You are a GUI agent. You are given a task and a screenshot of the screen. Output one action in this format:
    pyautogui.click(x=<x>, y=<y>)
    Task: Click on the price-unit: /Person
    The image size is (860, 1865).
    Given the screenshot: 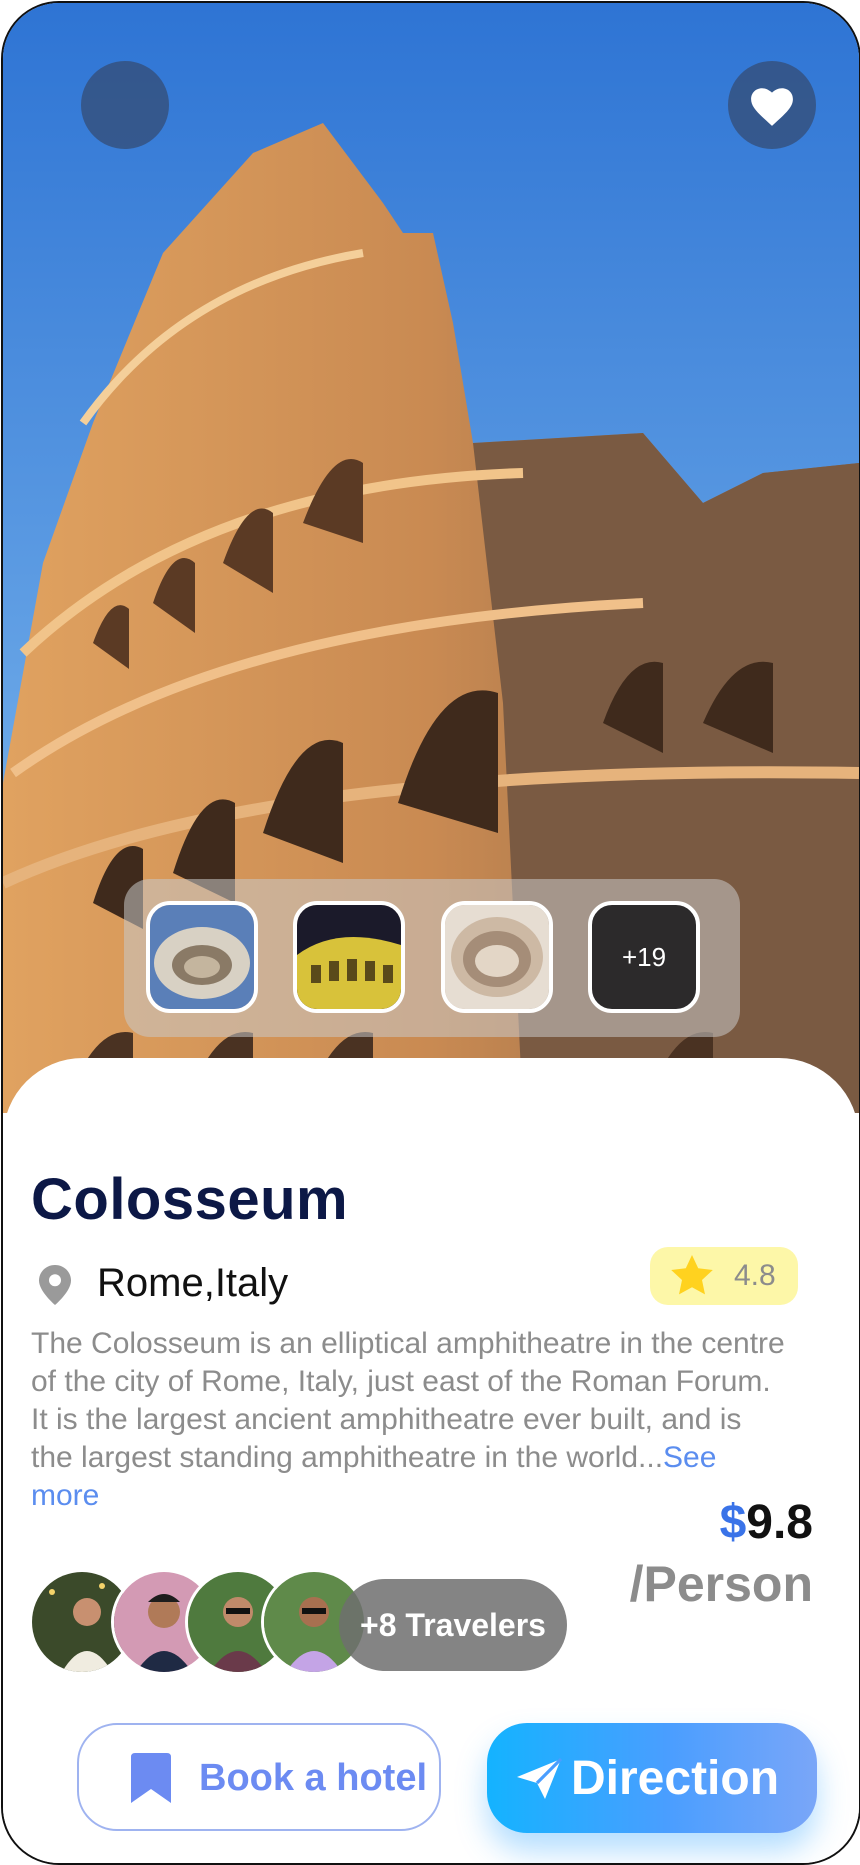 What is the action you would take?
    pyautogui.click(x=721, y=1584)
    